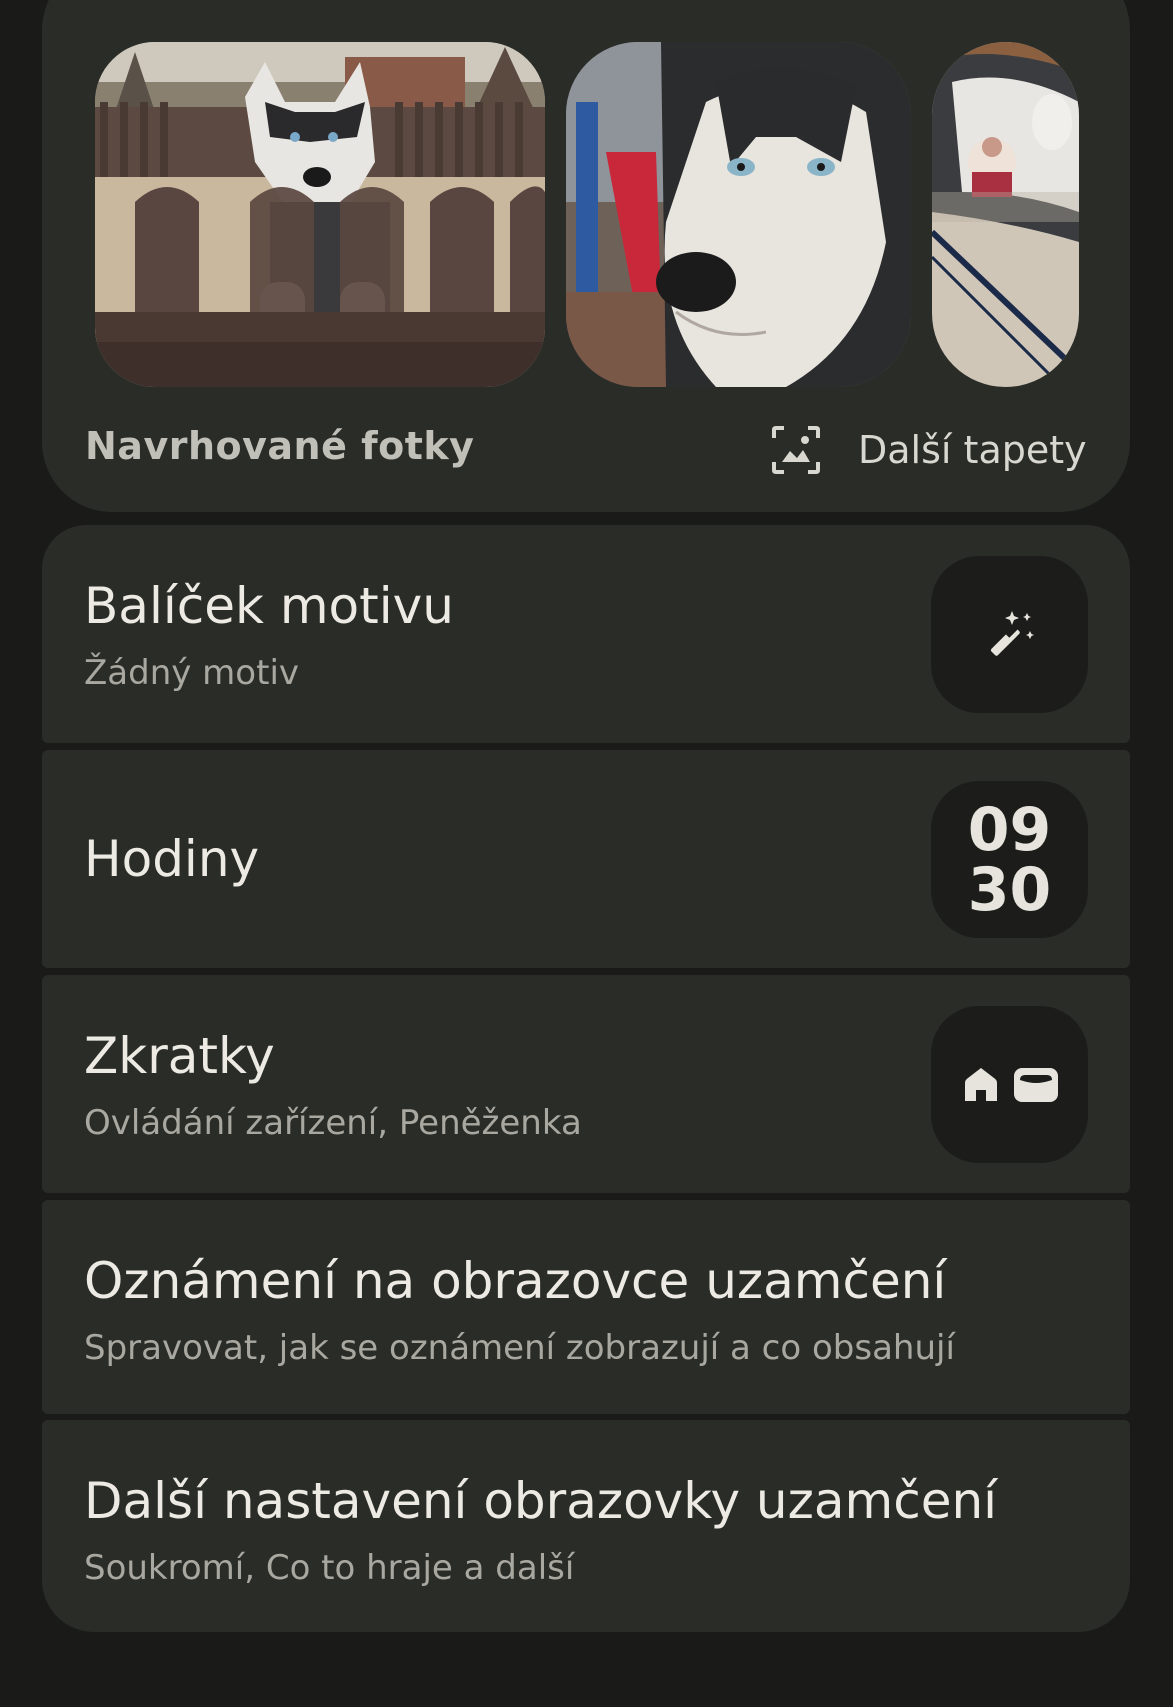  I want to click on wallpaper-photo-husky-fence, so click(320, 214).